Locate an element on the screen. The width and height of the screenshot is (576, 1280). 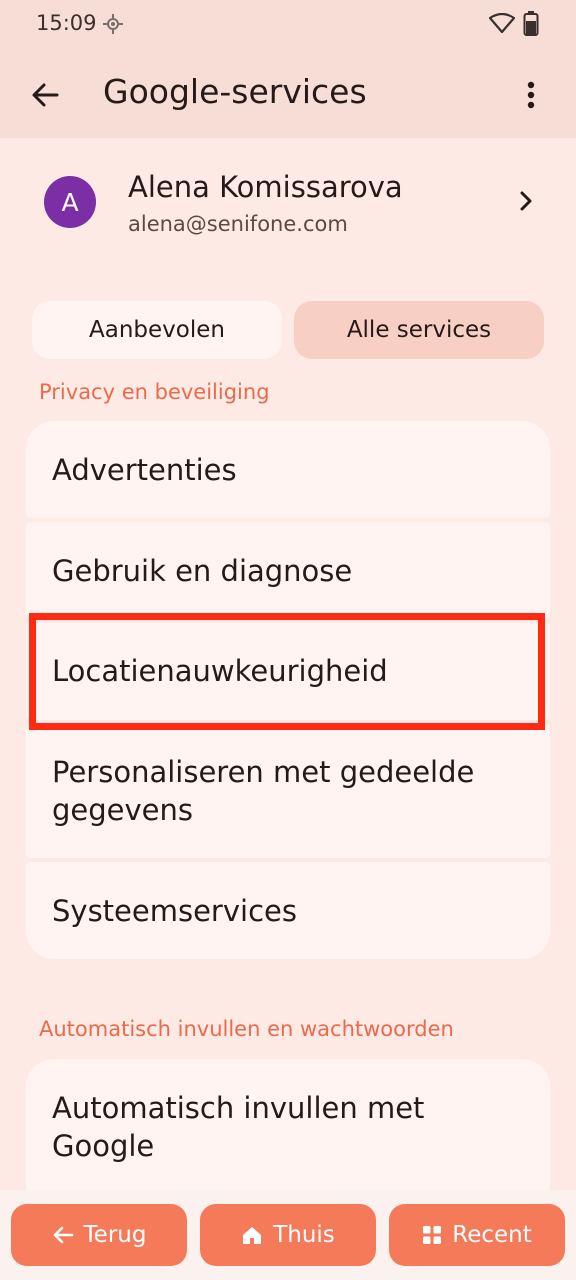
nav-back-label: Terug is located at coordinates (115, 1235).